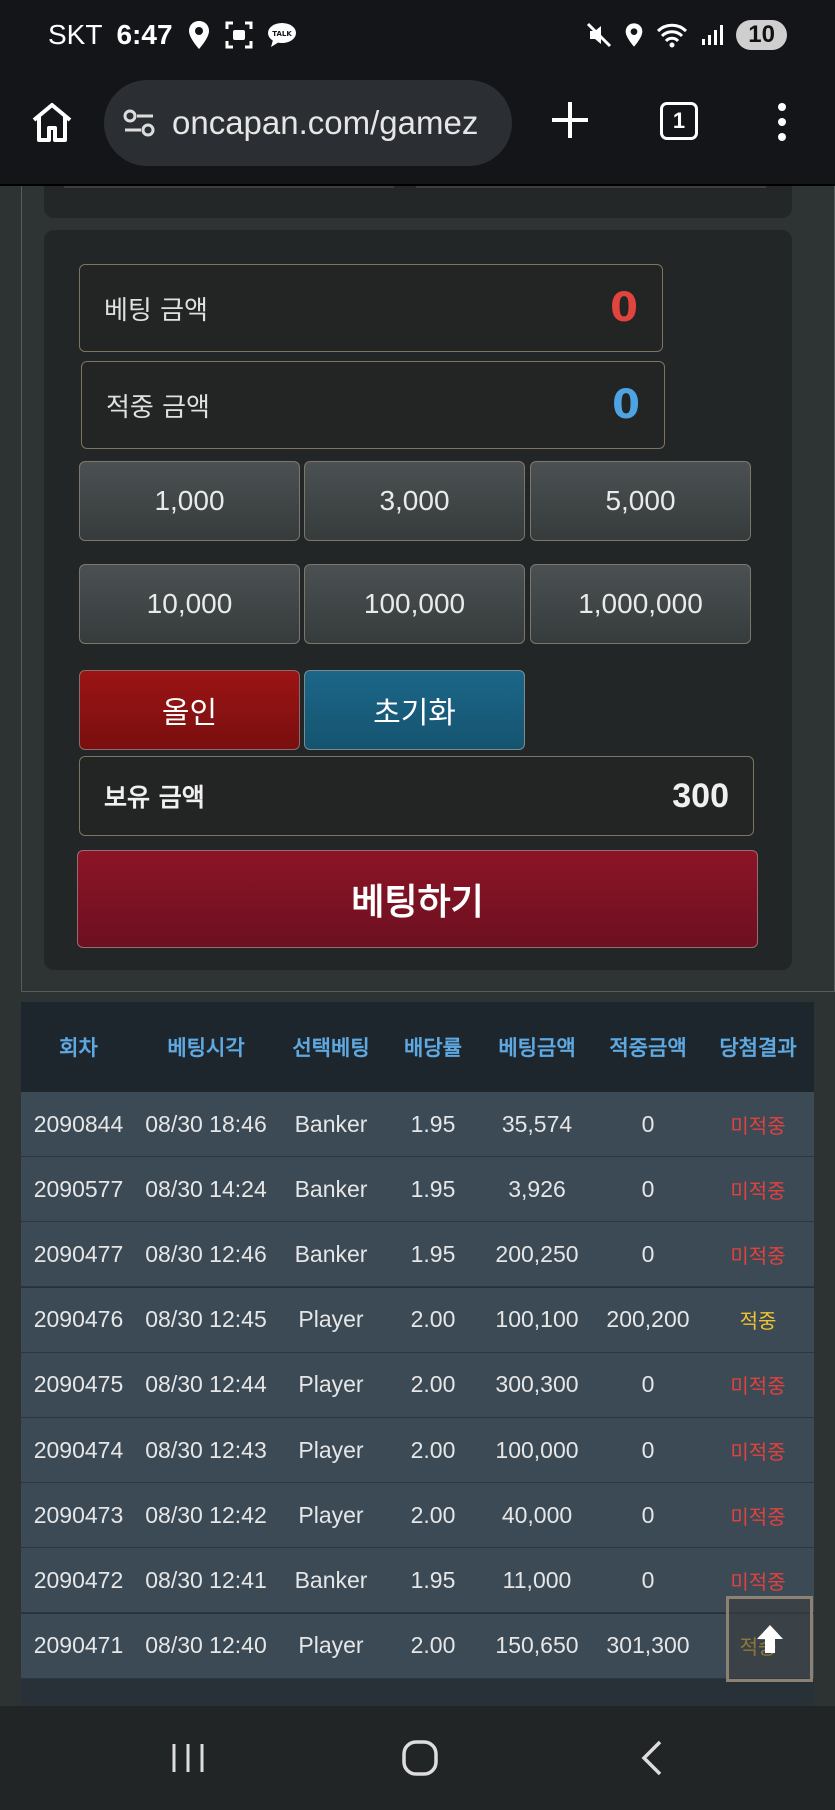  What do you see at coordinates (418, 202) in the screenshot?
I see `previous-panel` at bounding box center [418, 202].